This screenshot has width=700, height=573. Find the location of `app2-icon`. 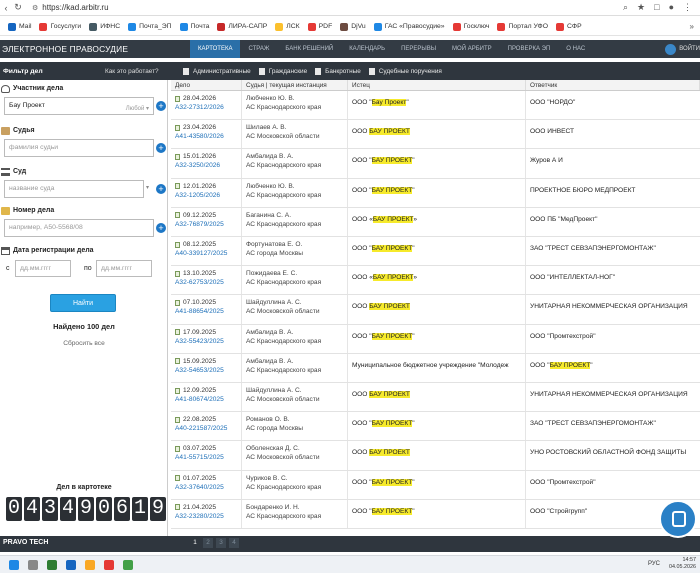

app2-icon is located at coordinates (128, 564).